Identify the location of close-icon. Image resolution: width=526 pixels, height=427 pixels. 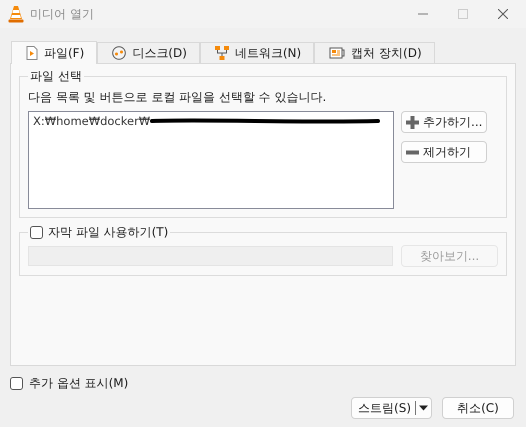
(503, 14).